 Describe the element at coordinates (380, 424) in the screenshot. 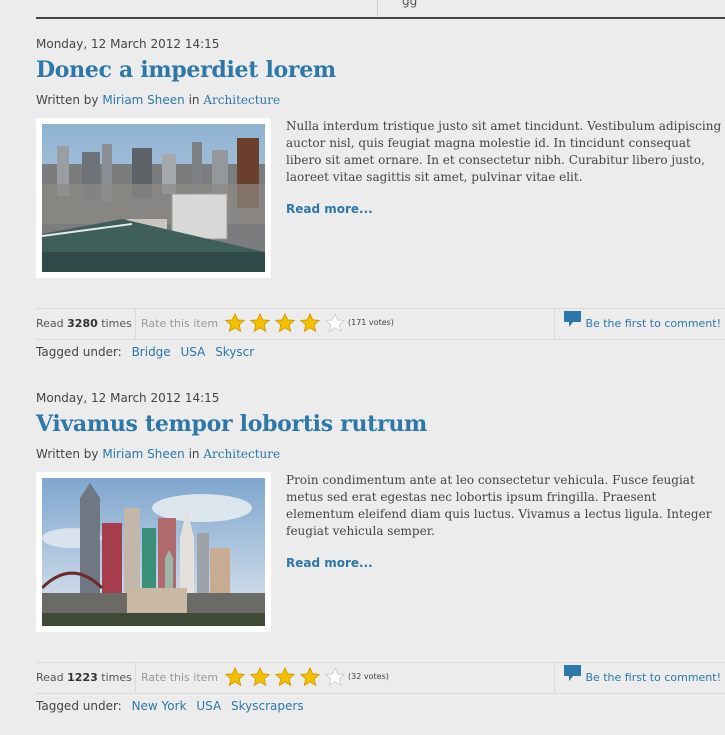

I see `article-title-link: Vivamus tempor lobortis rutrum` at that location.